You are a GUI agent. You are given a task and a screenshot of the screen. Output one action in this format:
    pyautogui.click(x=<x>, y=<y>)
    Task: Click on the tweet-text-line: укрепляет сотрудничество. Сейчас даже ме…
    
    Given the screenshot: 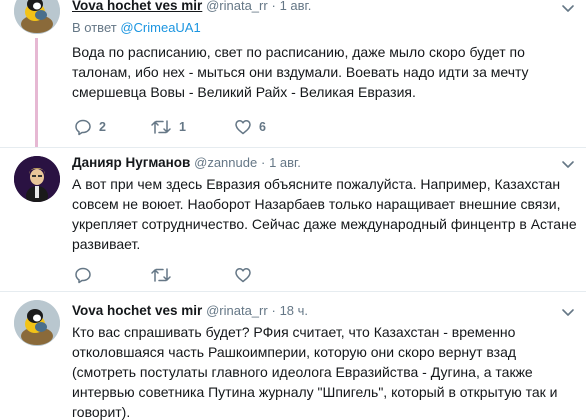 What is the action you would take?
    pyautogui.click(x=324, y=224)
    